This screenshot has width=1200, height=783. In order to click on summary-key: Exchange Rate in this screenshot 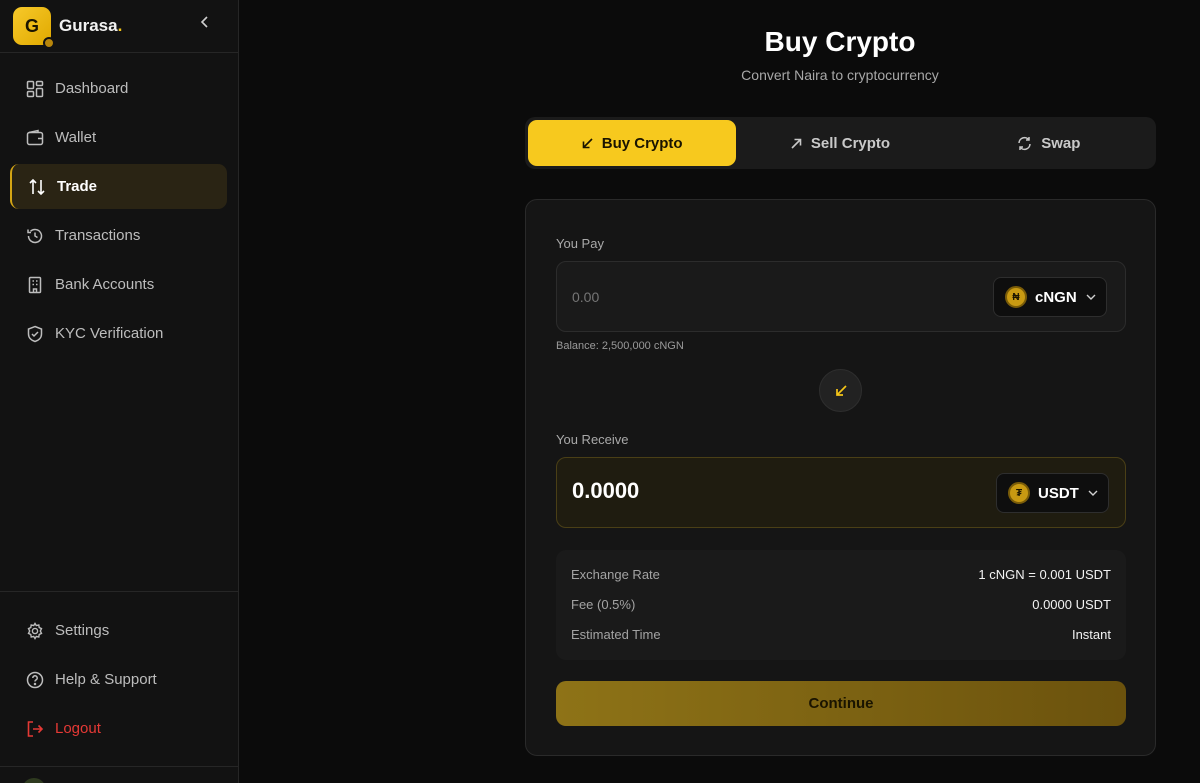, I will do `click(615, 574)`.